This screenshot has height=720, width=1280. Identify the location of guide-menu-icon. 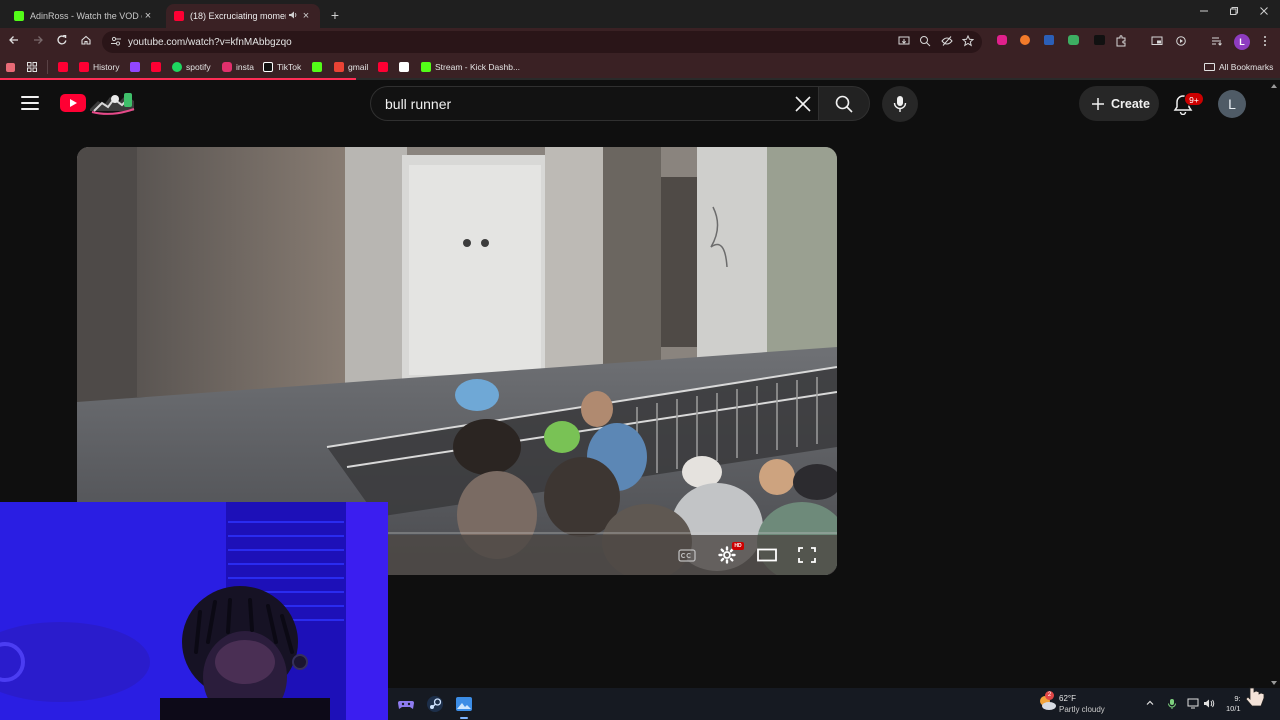
(30, 103).